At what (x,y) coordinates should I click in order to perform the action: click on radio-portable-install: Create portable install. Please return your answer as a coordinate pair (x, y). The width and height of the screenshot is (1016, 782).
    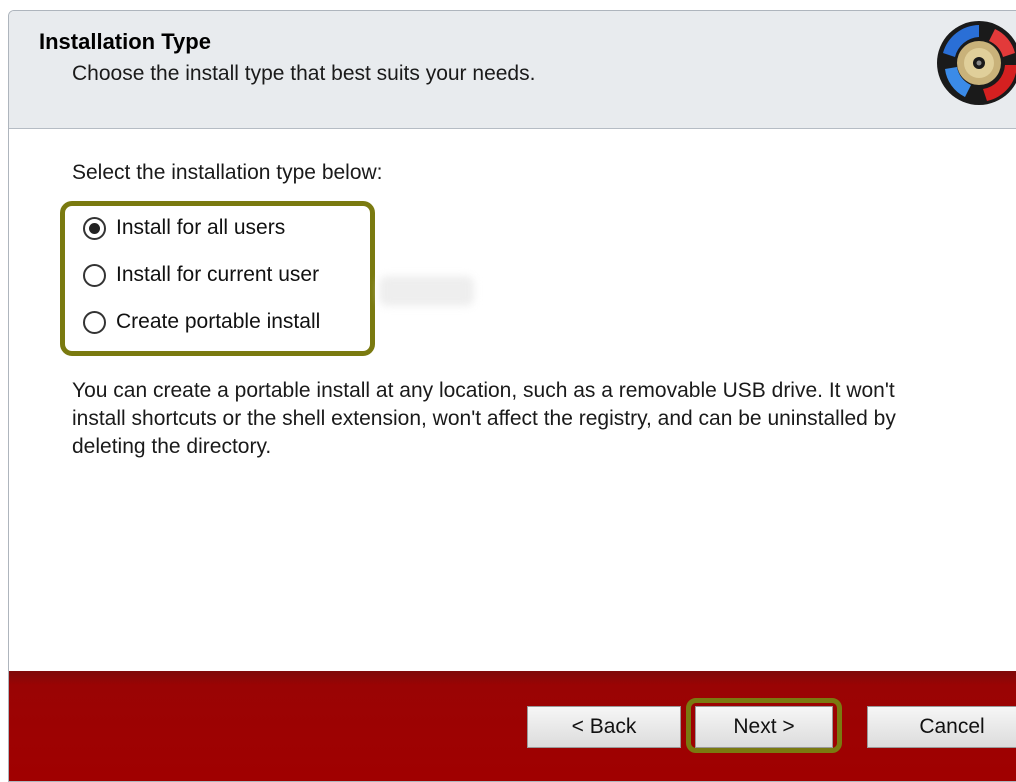
    Looking at the image, I should click on (201, 322).